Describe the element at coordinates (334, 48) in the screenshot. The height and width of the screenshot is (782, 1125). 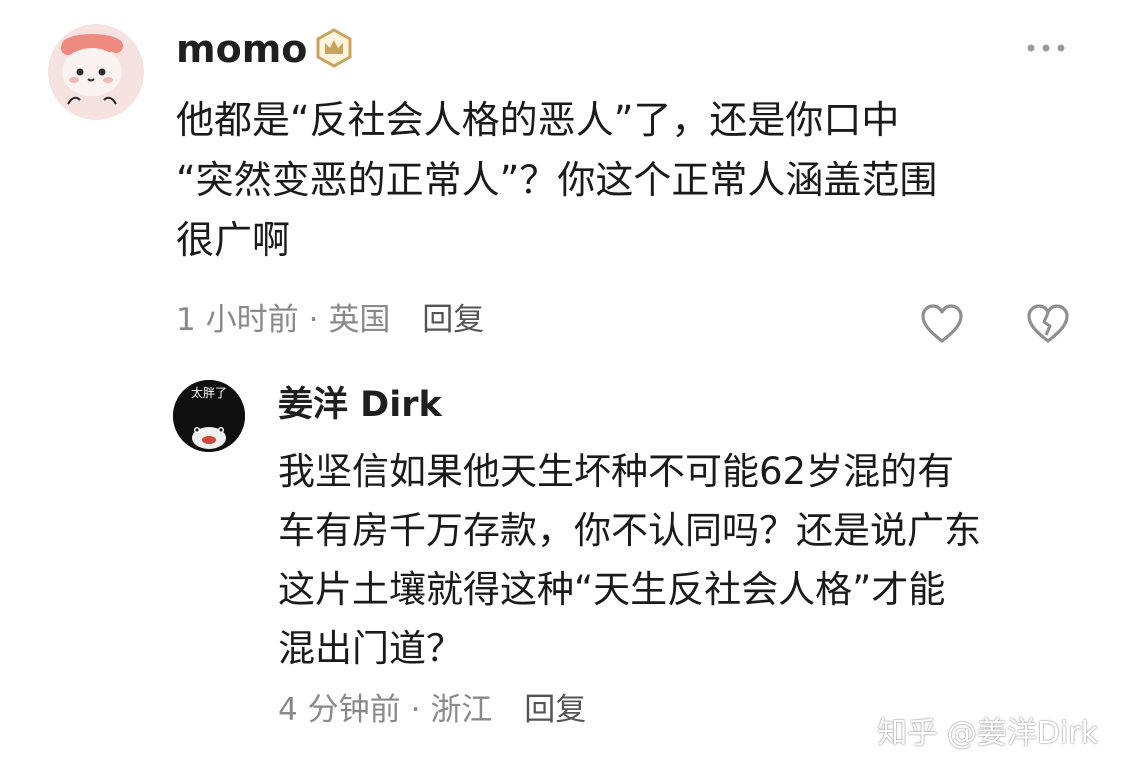
I see `crown-badge-icon` at that location.